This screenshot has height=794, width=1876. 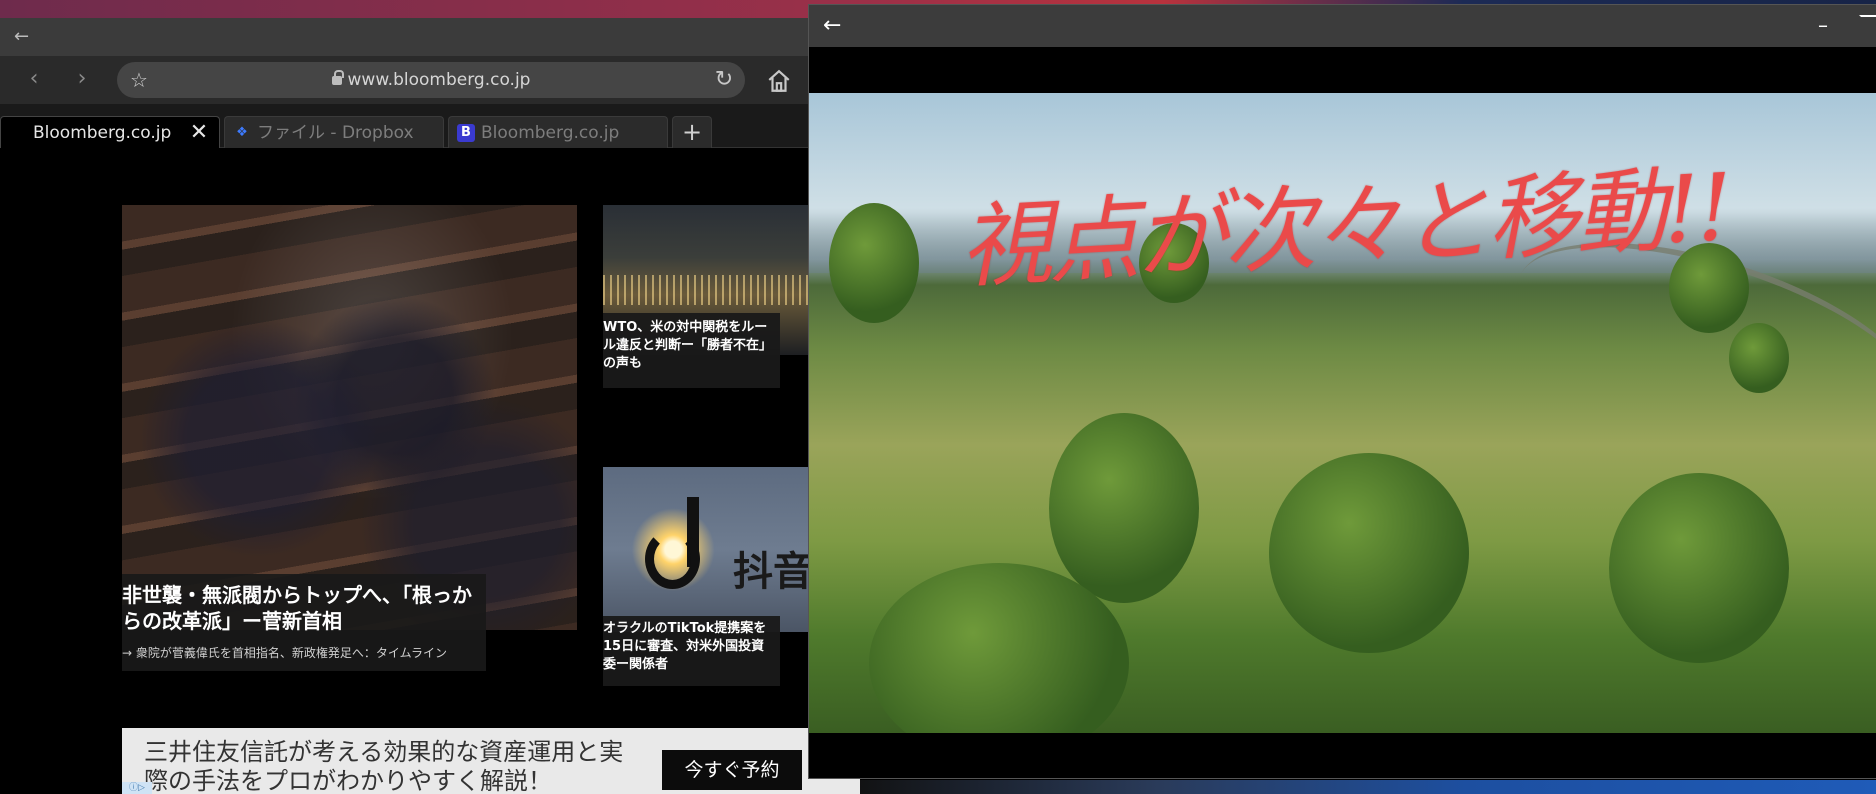 What do you see at coordinates (349, 417) in the screenshot?
I see `main-news-photo` at bounding box center [349, 417].